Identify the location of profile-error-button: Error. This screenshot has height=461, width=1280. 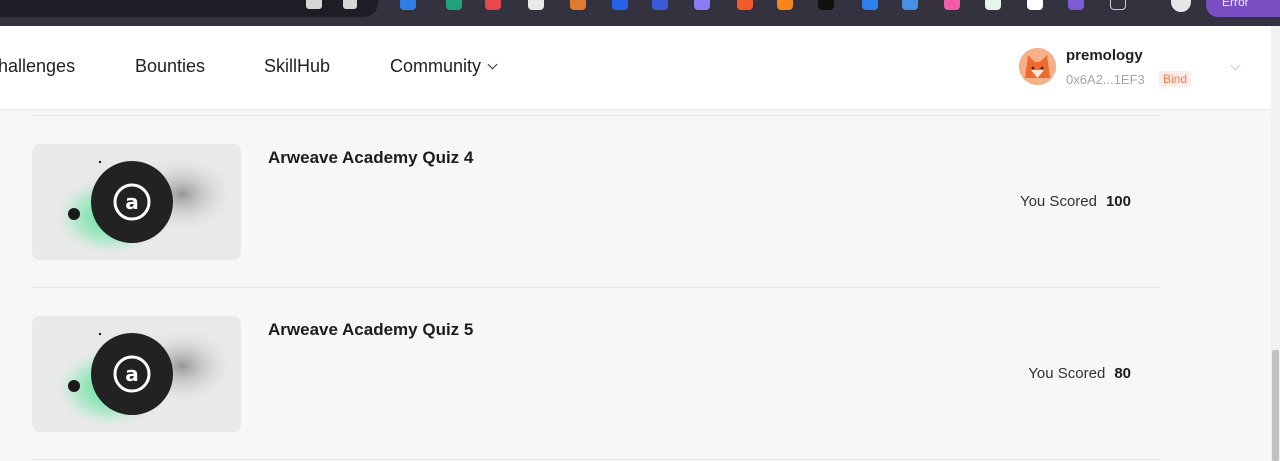
(1243, 8).